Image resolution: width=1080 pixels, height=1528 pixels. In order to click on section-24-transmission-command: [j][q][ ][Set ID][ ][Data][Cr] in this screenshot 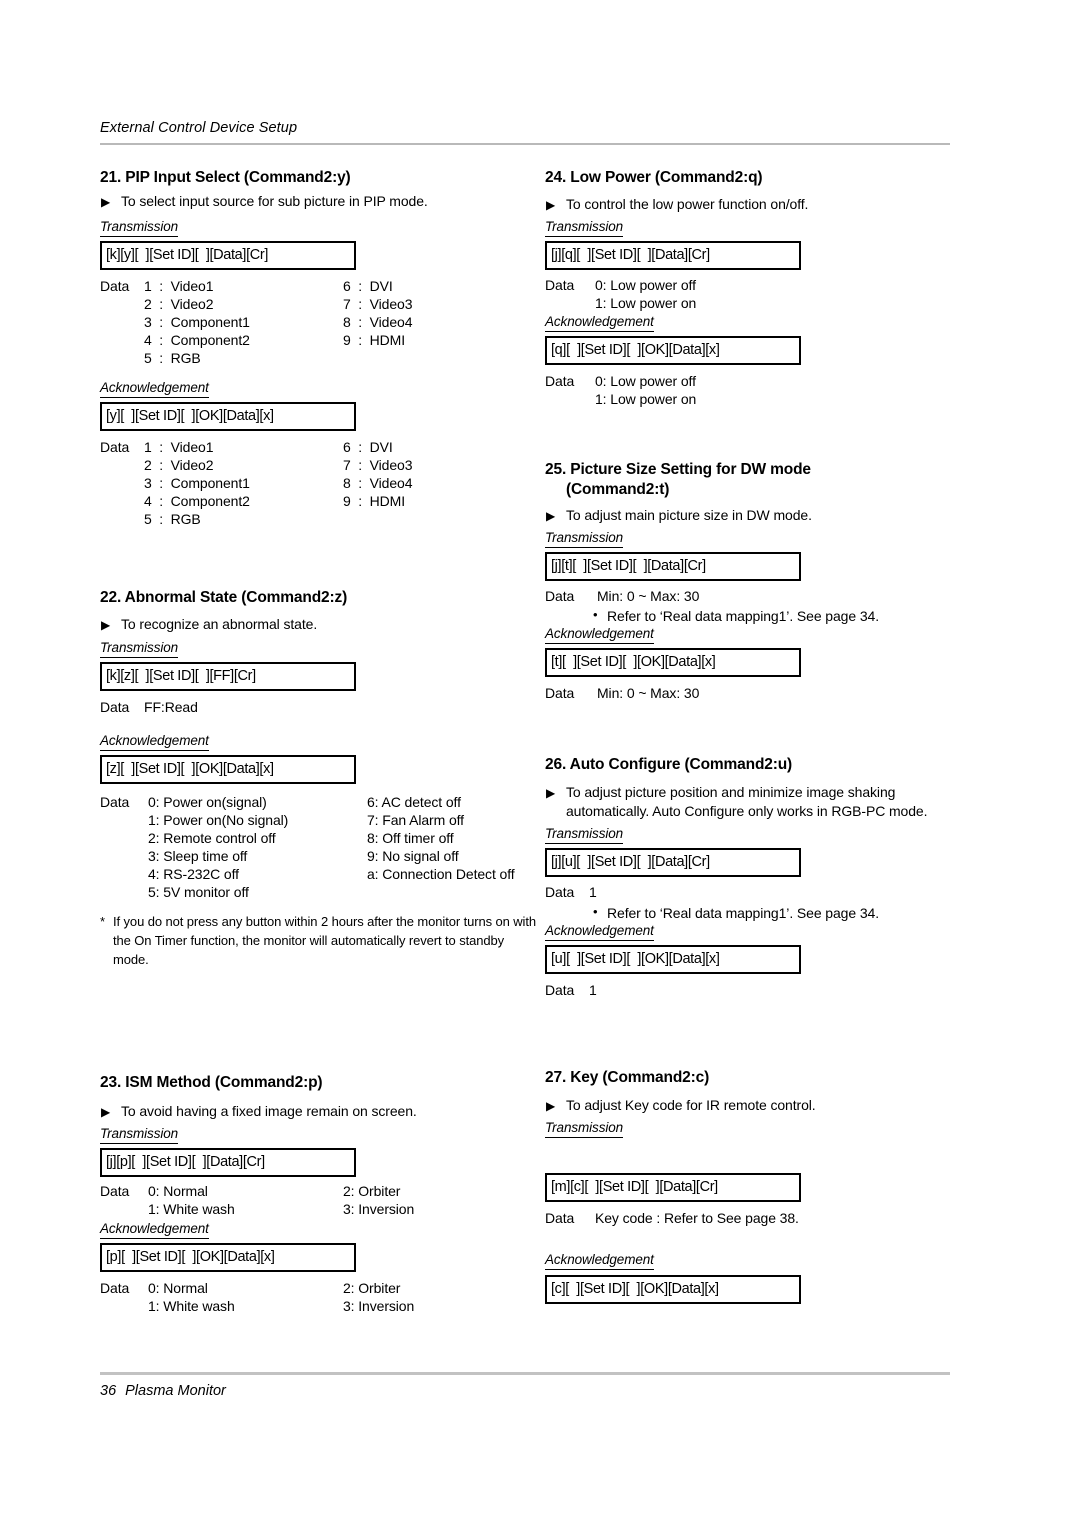, I will do `click(673, 255)`.